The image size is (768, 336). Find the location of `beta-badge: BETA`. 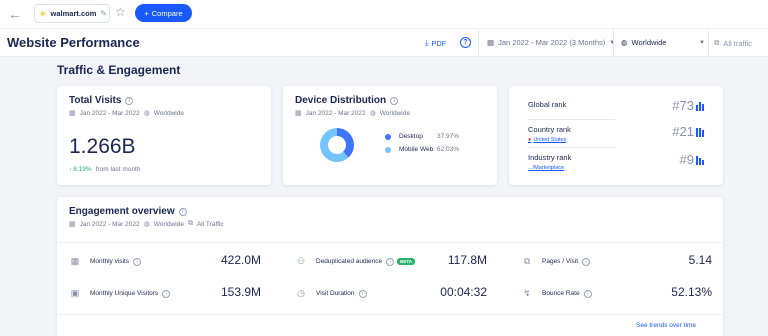

beta-badge: BETA is located at coordinates (406, 261).